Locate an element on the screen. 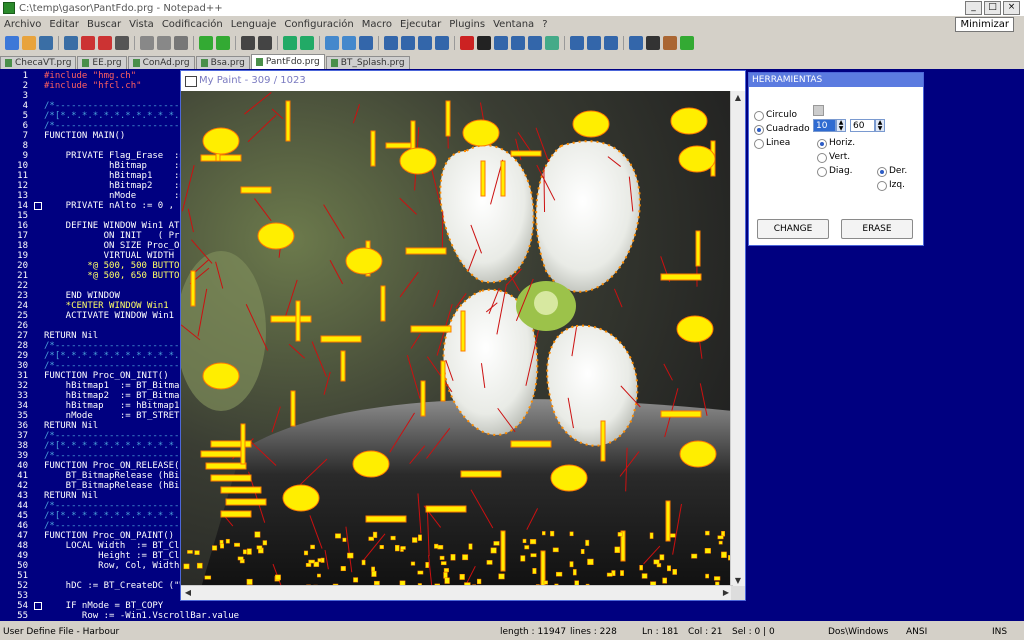 This screenshot has width=1024, height=640. redo-icon is located at coordinates (223, 43).